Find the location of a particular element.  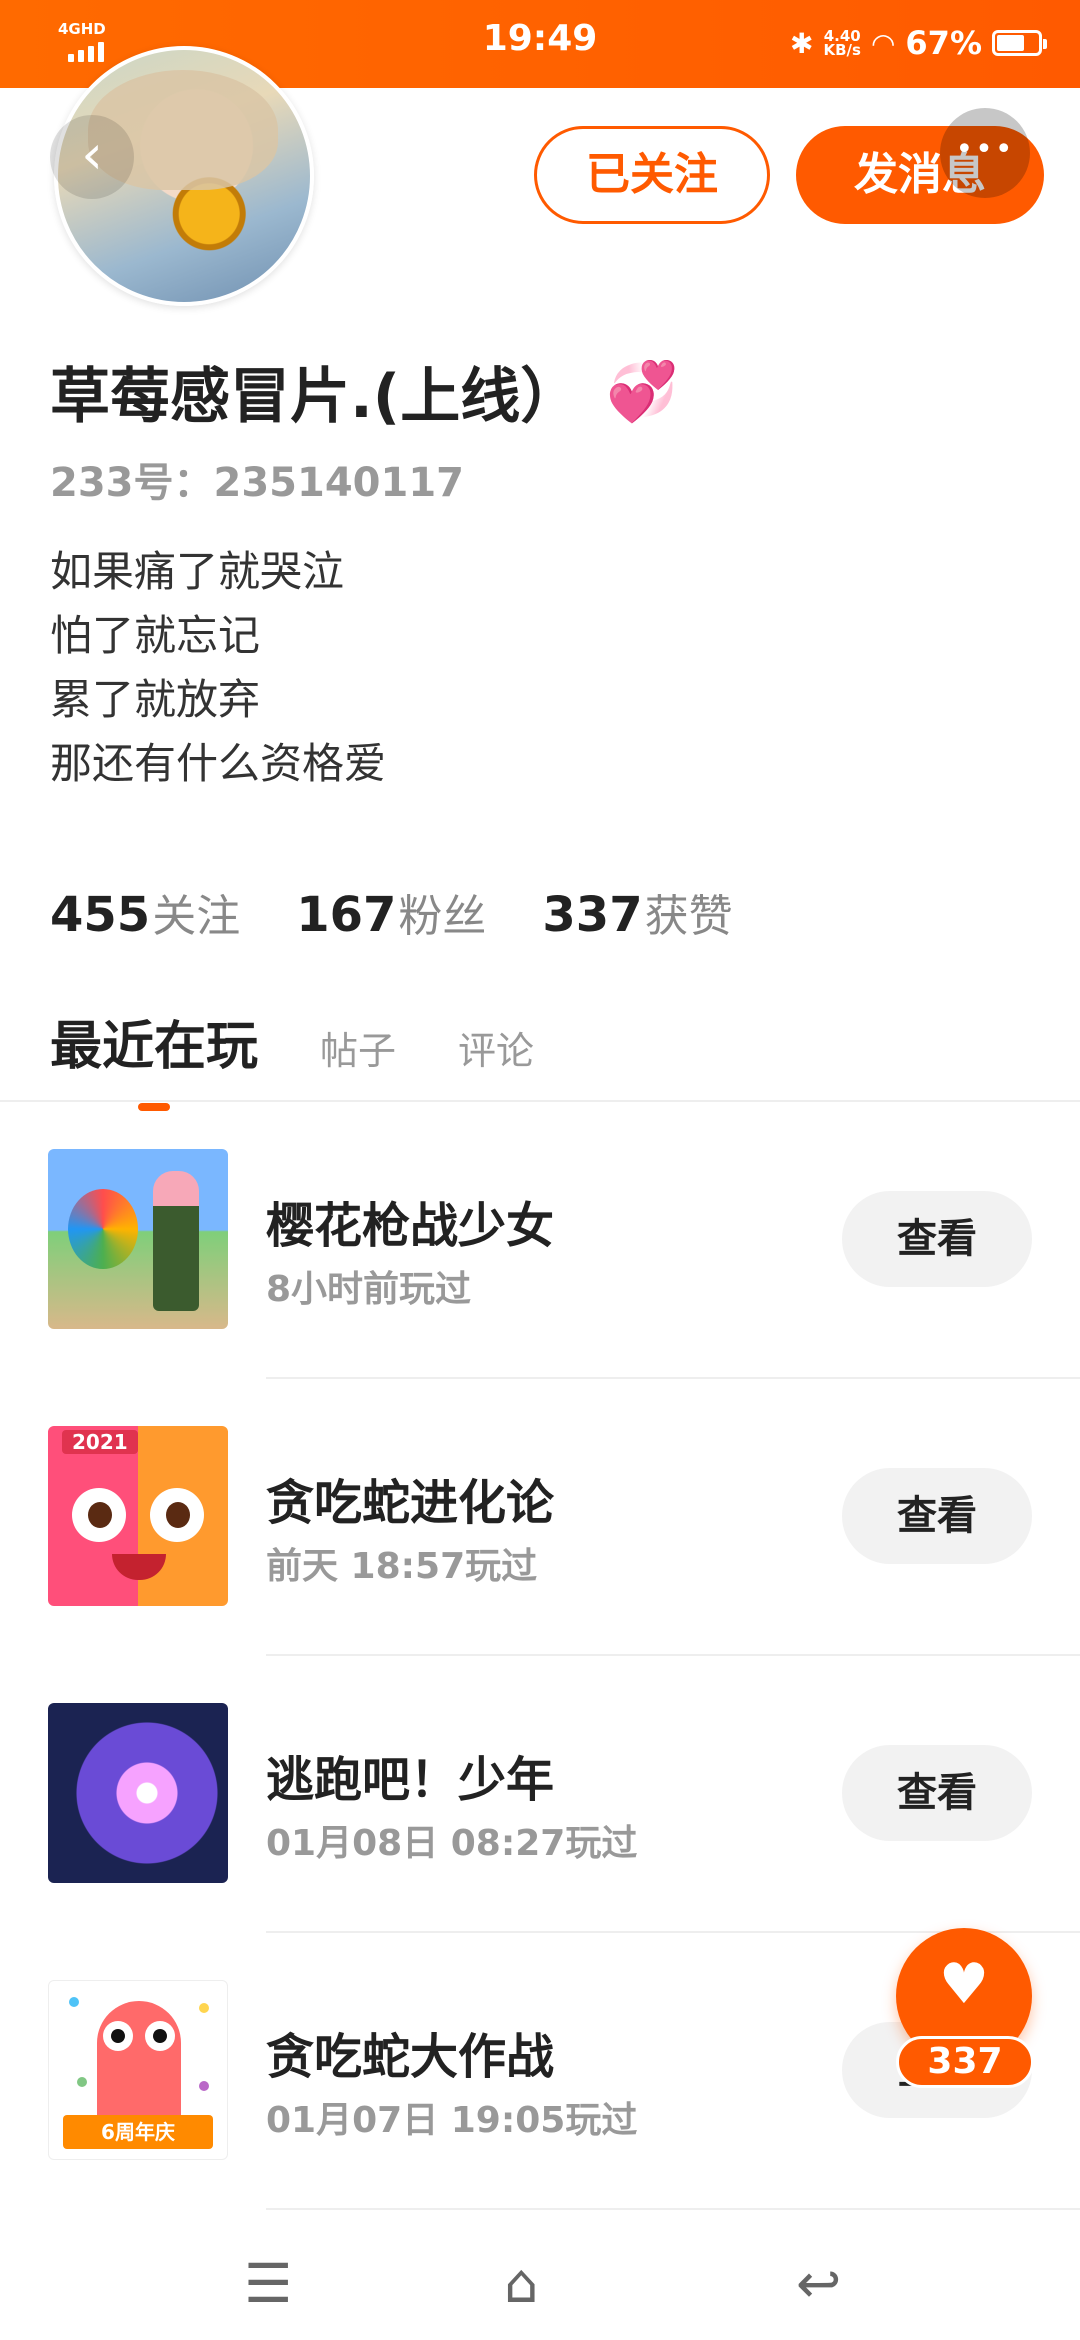

game-icon: 6周年庆 is located at coordinates (138, 2070).